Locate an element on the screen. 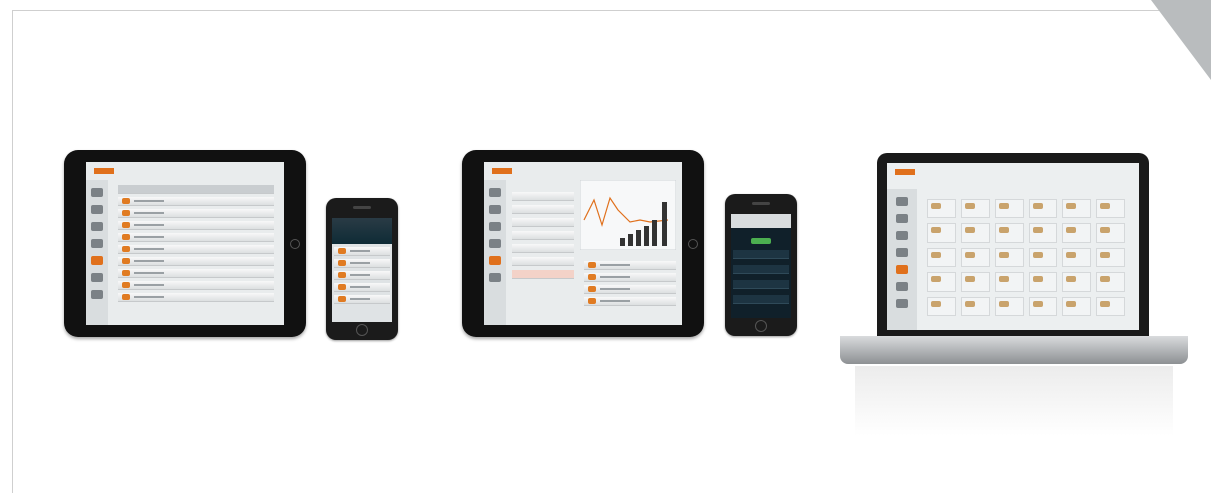  phone-screen-list is located at coordinates (362, 270).